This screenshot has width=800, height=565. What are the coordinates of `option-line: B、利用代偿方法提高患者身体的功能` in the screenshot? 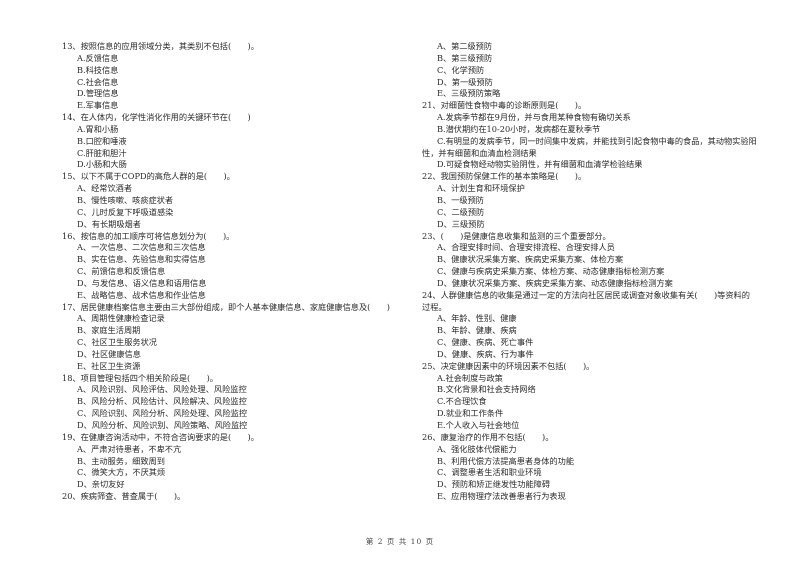 It's located at (506, 460).